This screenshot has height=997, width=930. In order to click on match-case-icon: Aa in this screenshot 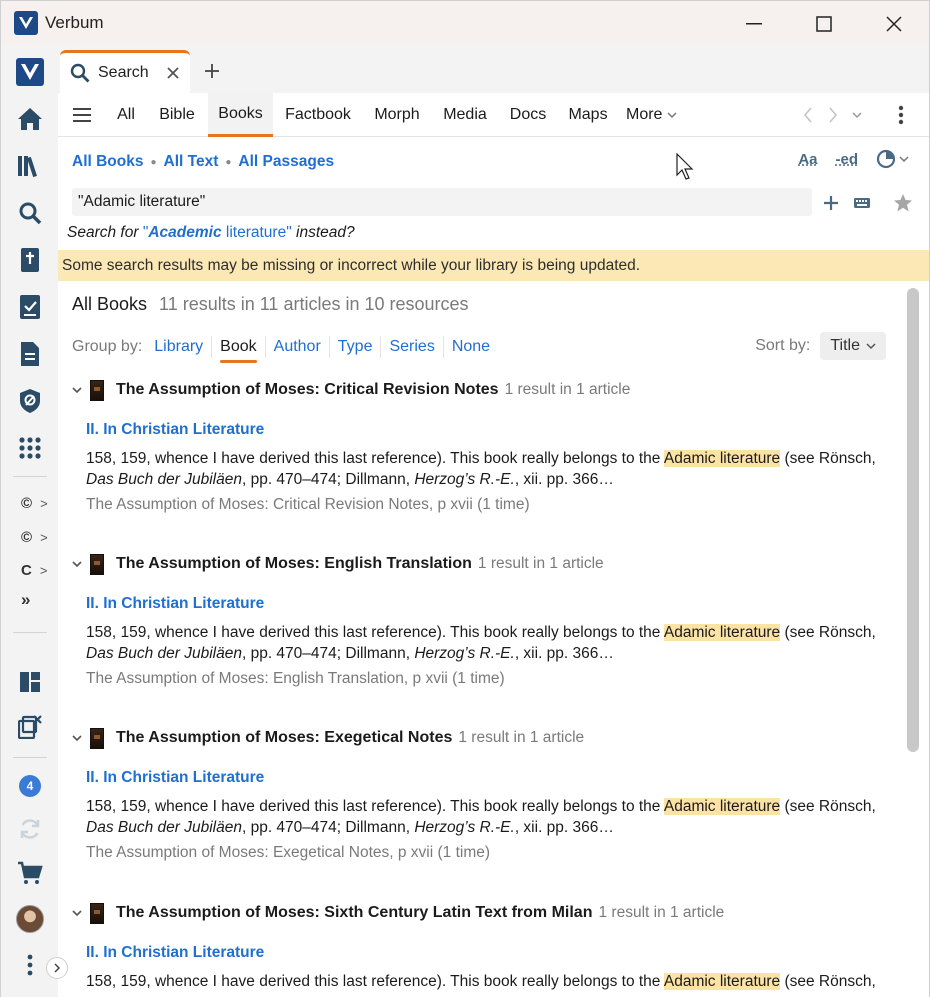, I will do `click(807, 159)`.